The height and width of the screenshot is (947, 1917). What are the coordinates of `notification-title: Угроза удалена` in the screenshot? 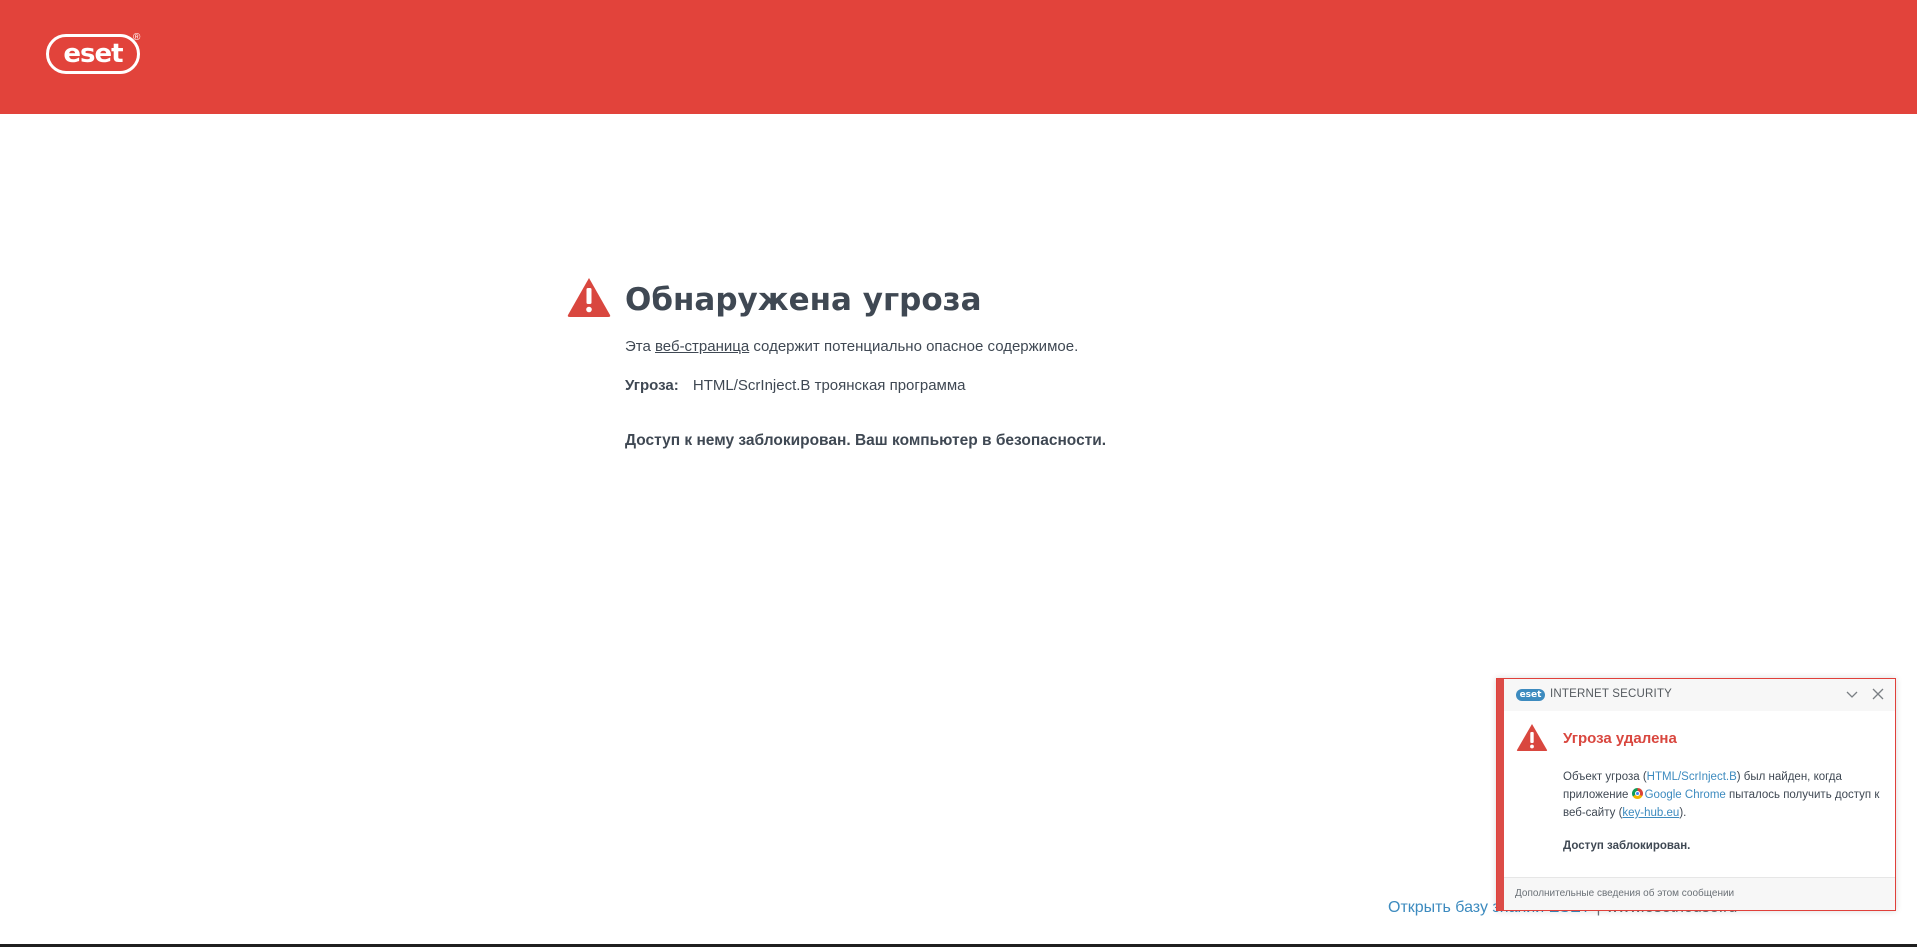 It's located at (1620, 738).